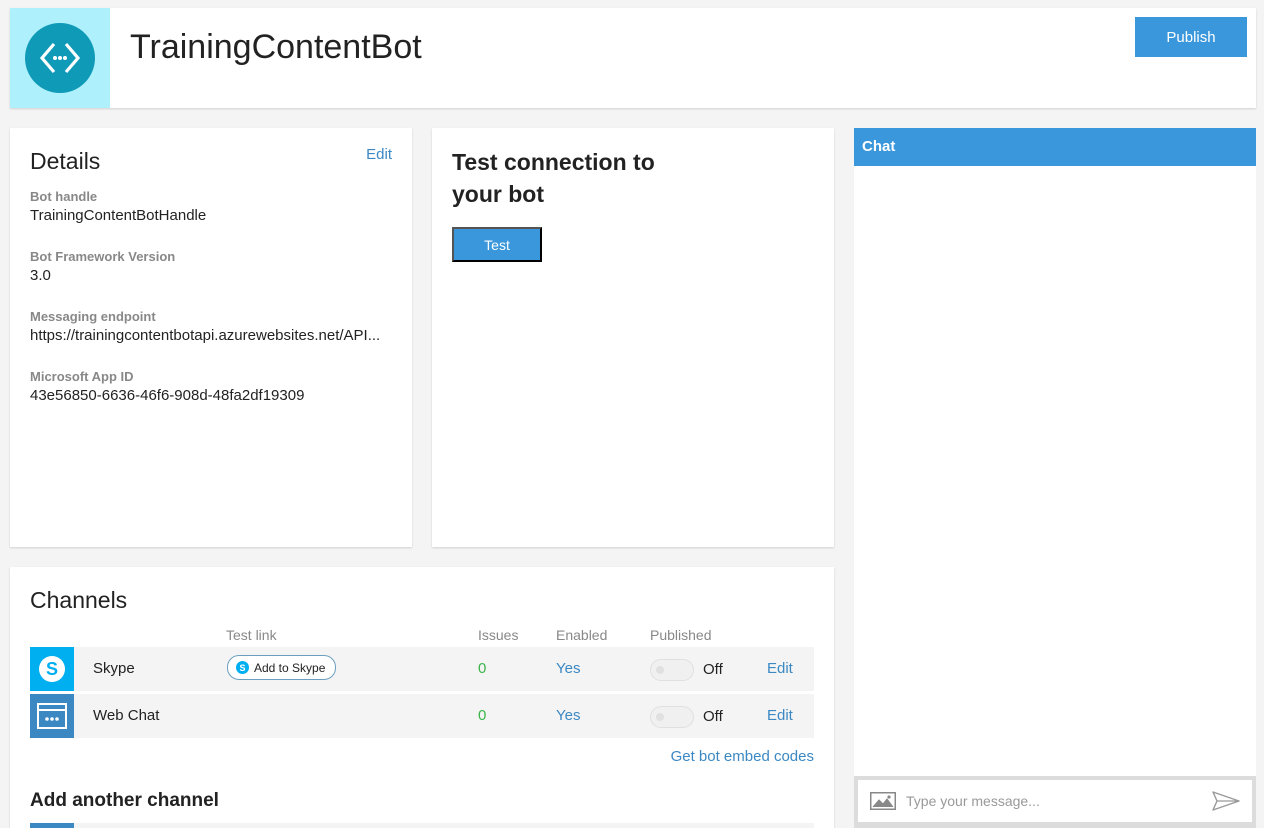 The height and width of the screenshot is (828, 1264). I want to click on skype-small-icon: S, so click(242, 667).